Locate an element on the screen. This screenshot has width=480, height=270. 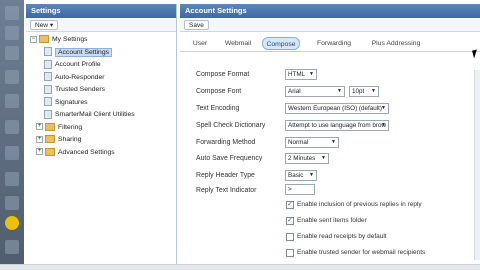
tasks-icon is located at coordinates (12, 77).